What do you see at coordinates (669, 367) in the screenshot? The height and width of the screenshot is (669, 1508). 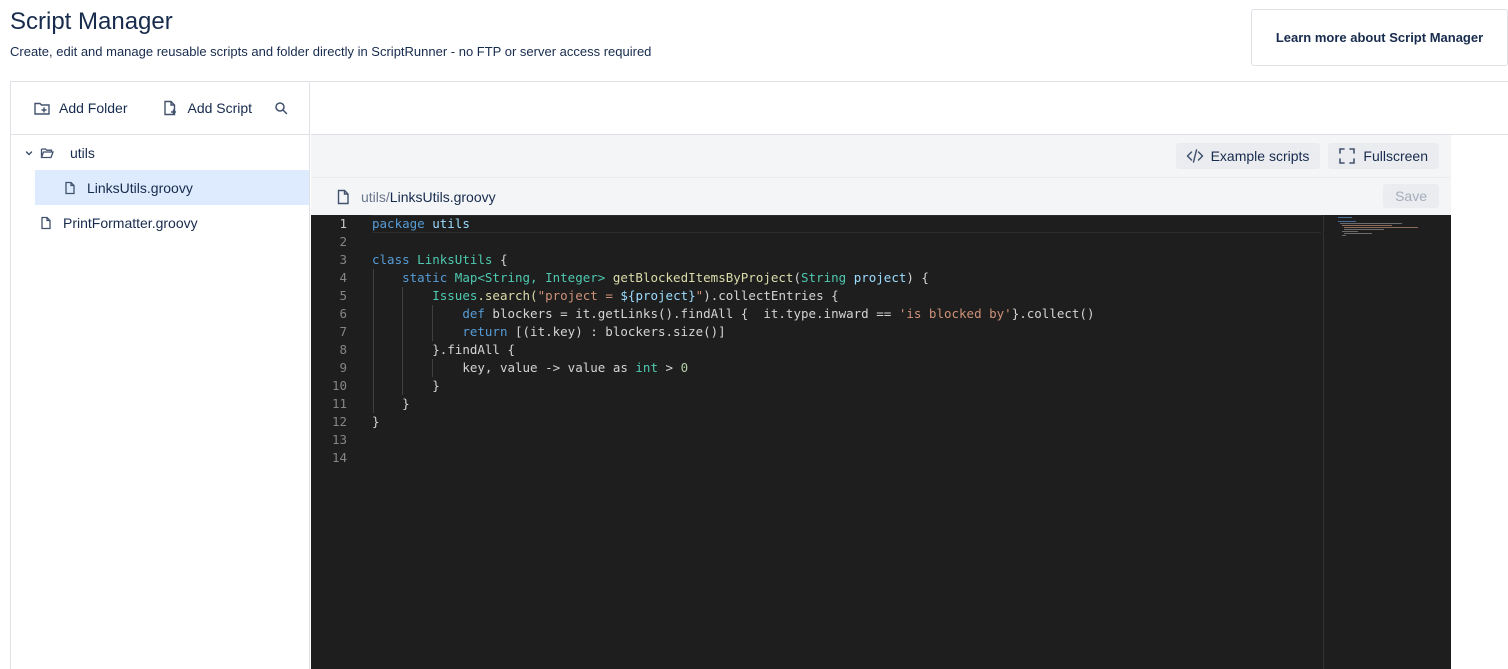 I see `code-token: >` at bounding box center [669, 367].